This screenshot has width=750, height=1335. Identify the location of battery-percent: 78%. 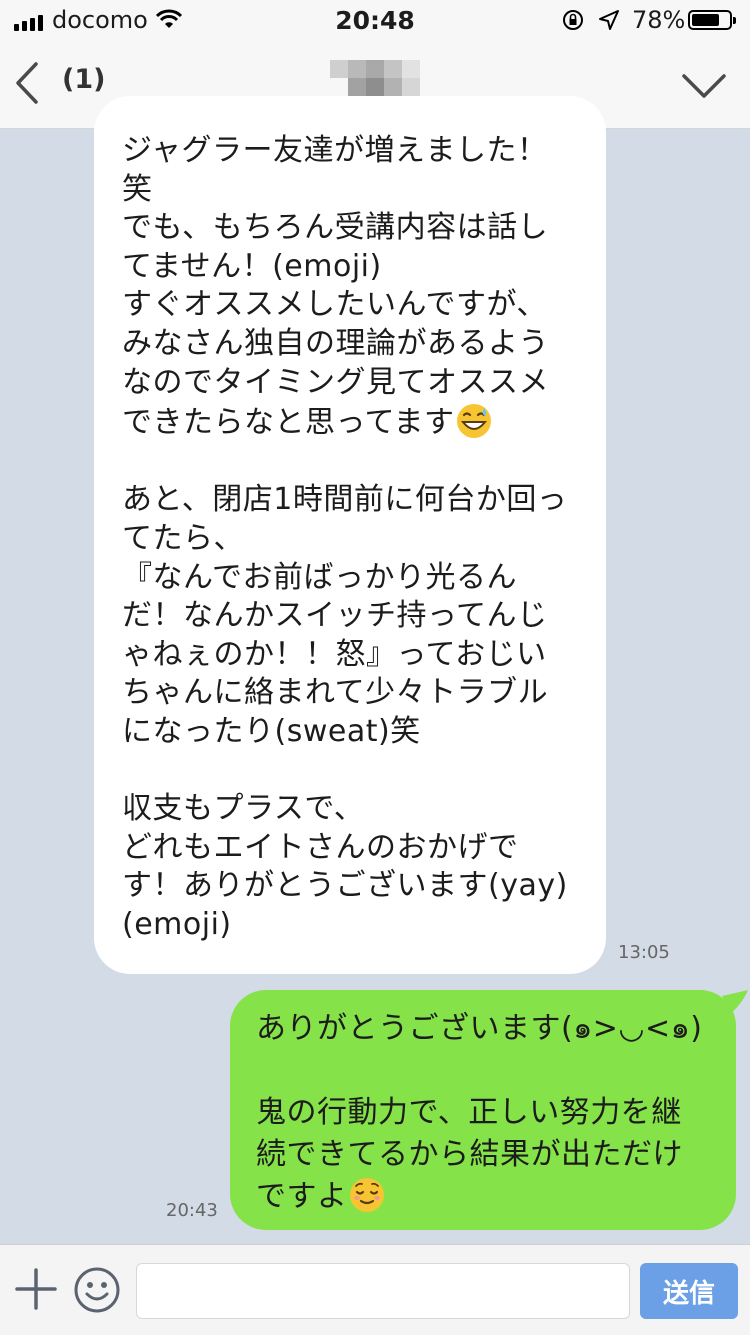
(659, 20).